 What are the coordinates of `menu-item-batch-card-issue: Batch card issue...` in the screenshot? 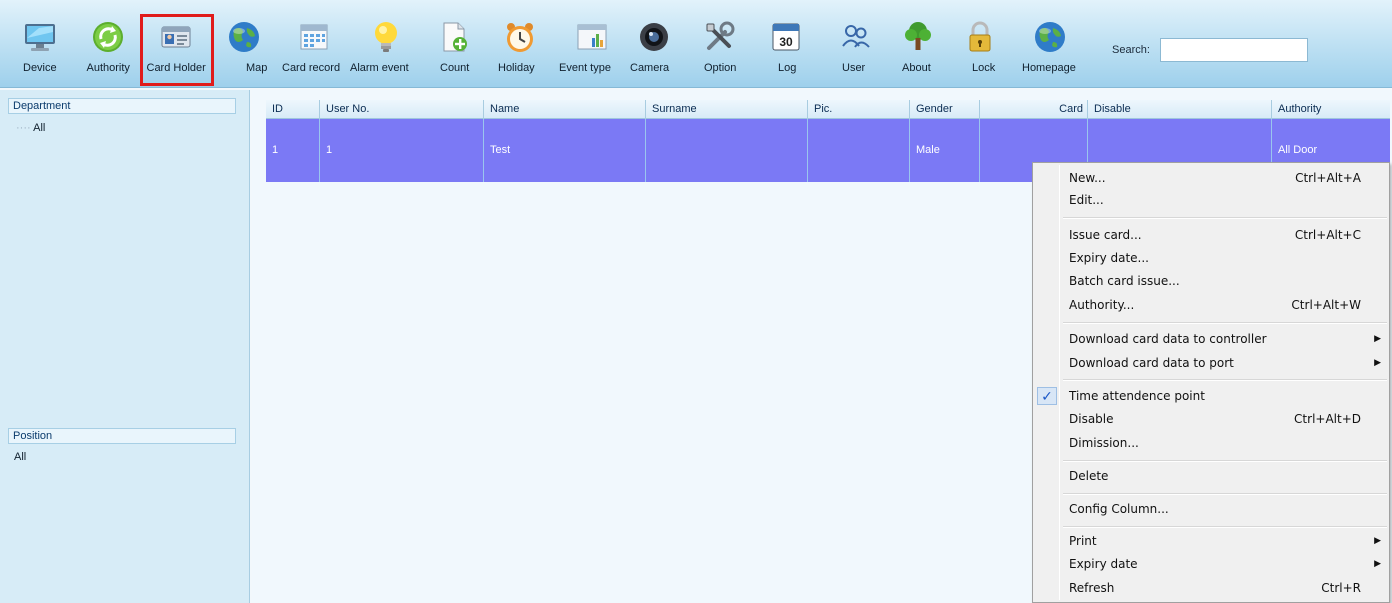 It's located at (1211, 281).